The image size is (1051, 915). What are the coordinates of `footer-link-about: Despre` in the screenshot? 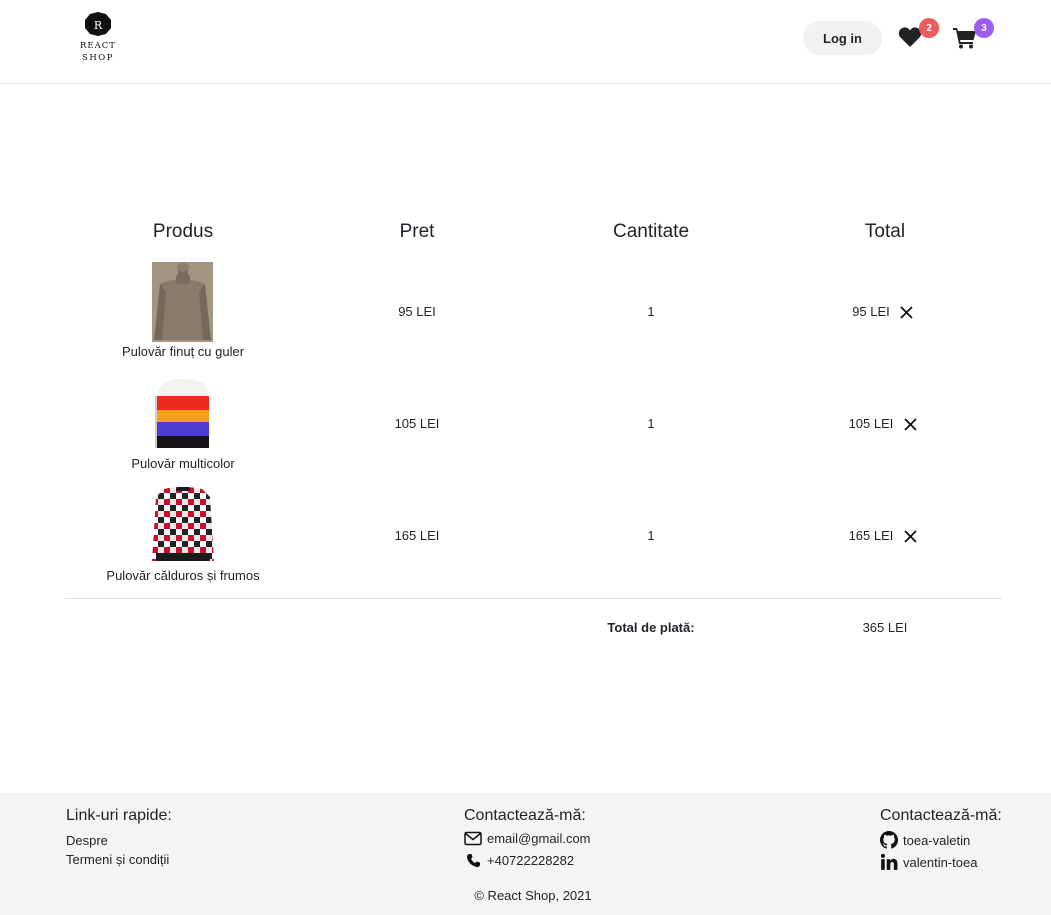 It's located at (87, 840).